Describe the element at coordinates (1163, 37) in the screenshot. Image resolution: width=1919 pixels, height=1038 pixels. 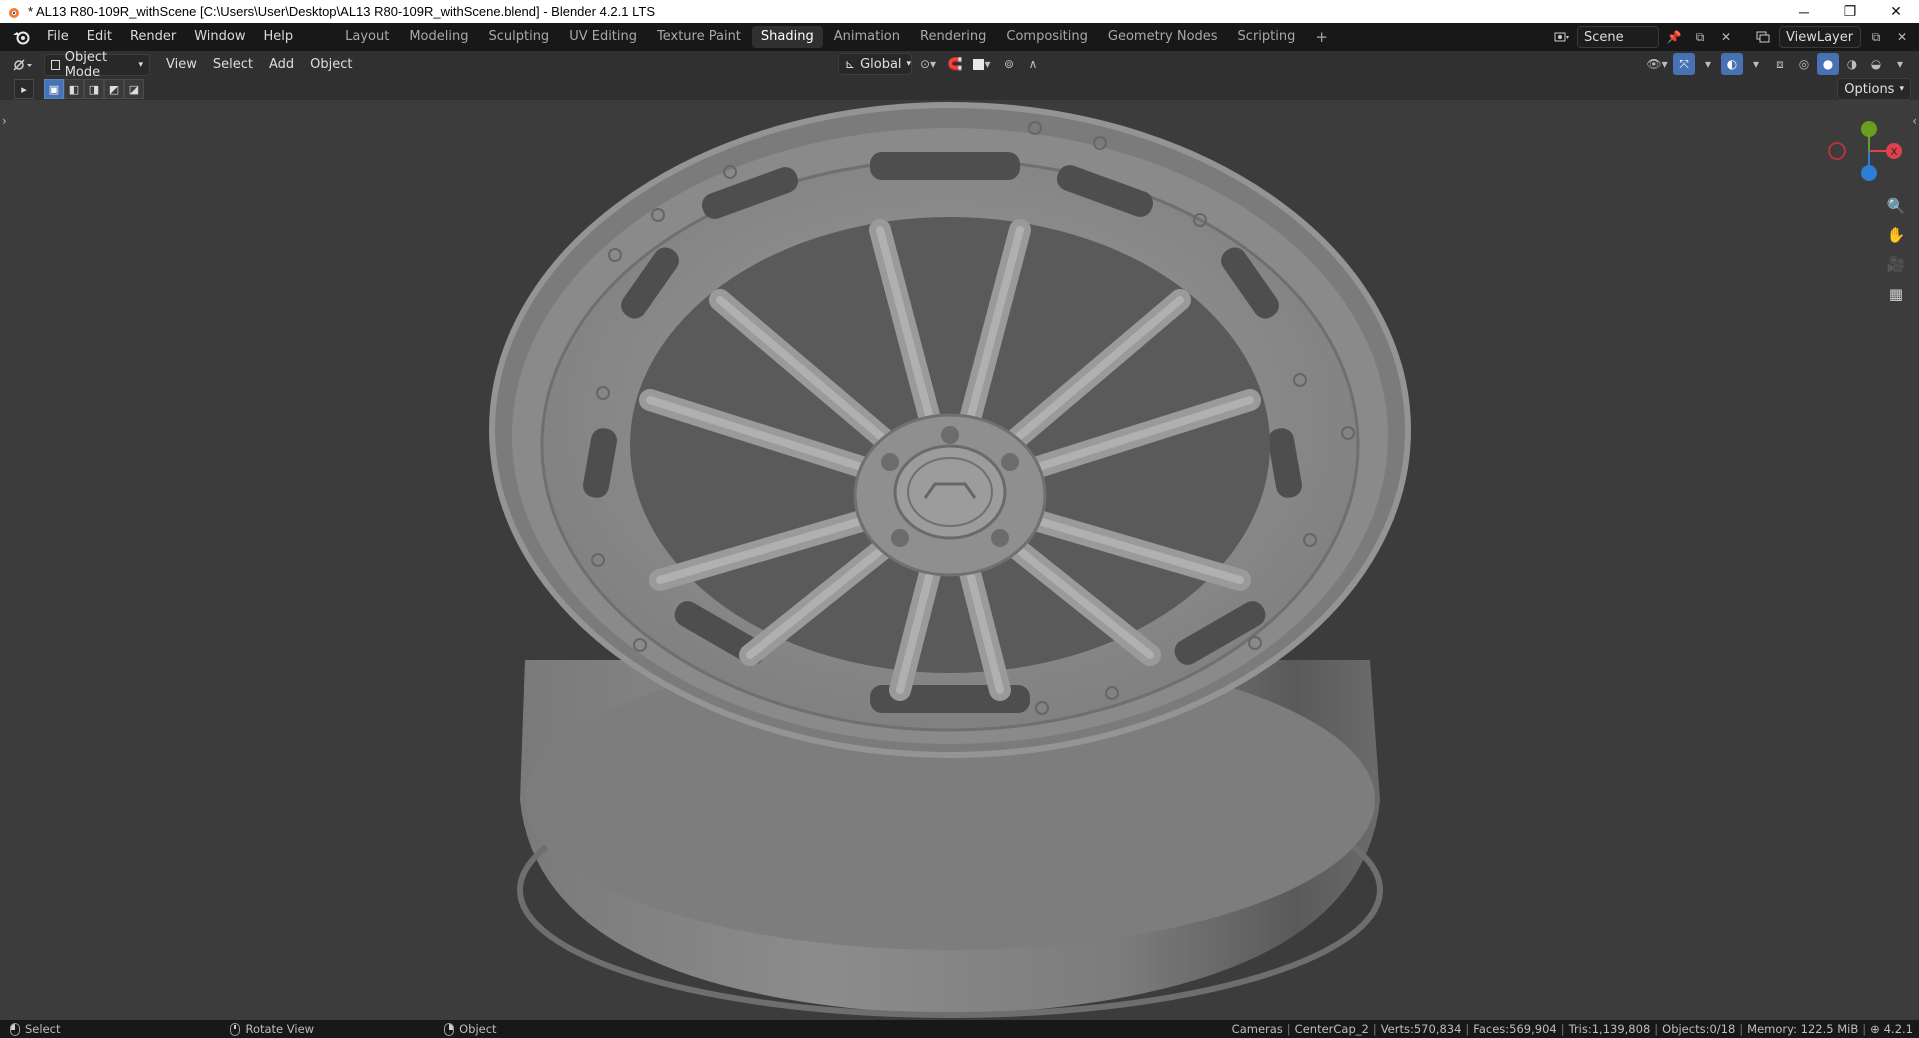
I see `tab-geometry-nodes: Geometry Nodes` at that location.